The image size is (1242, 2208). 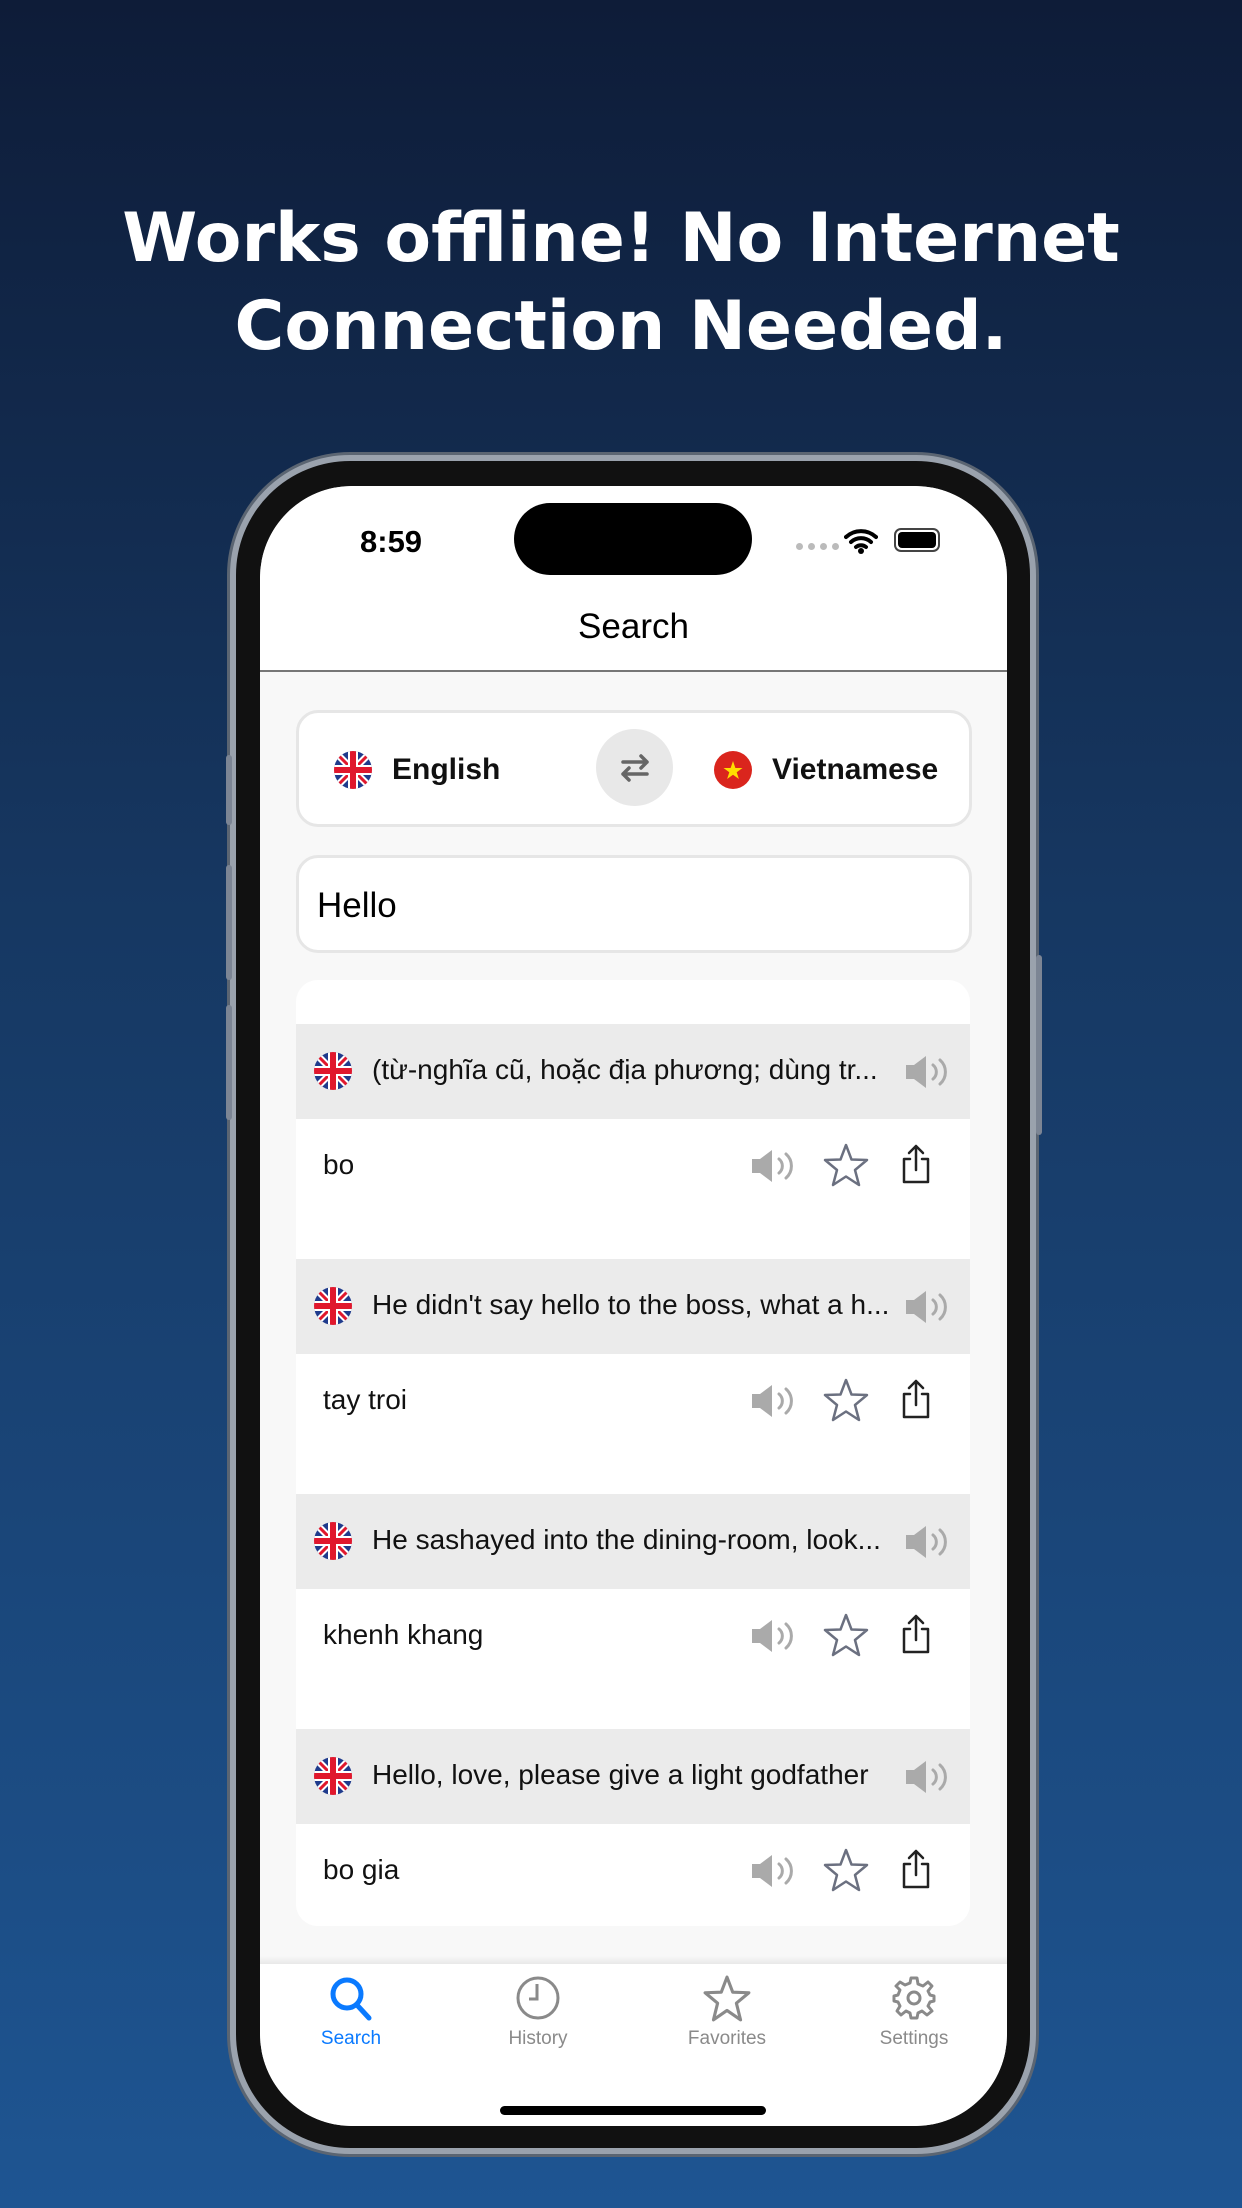 What do you see at coordinates (917, 540) in the screenshot?
I see `battery-icon` at bounding box center [917, 540].